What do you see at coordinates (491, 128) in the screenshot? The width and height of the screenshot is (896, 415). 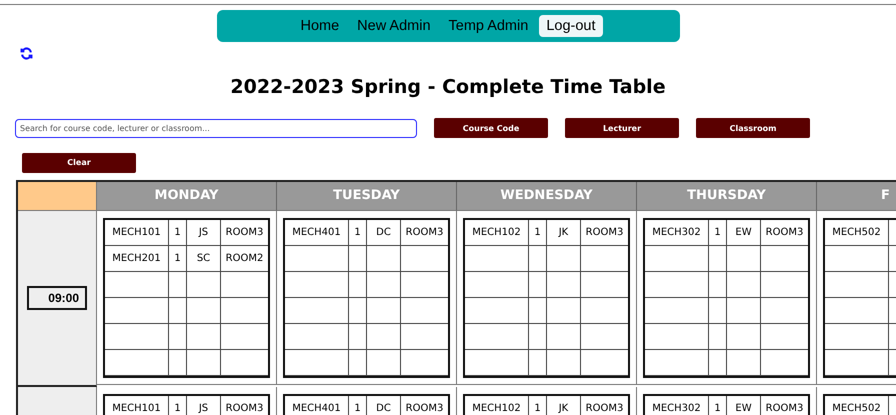 I see `filter-button: Course Code` at bounding box center [491, 128].